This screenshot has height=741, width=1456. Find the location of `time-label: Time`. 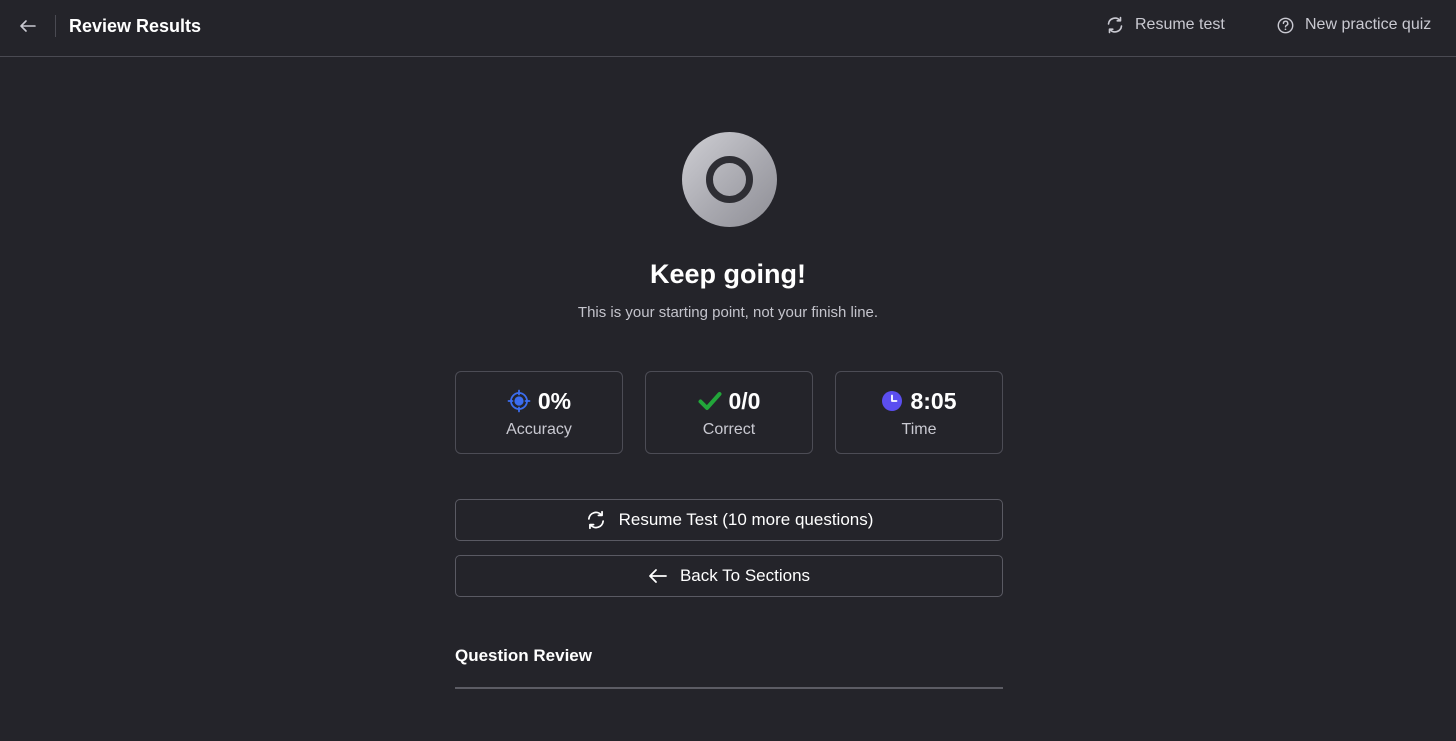

time-label: Time is located at coordinates (919, 429).